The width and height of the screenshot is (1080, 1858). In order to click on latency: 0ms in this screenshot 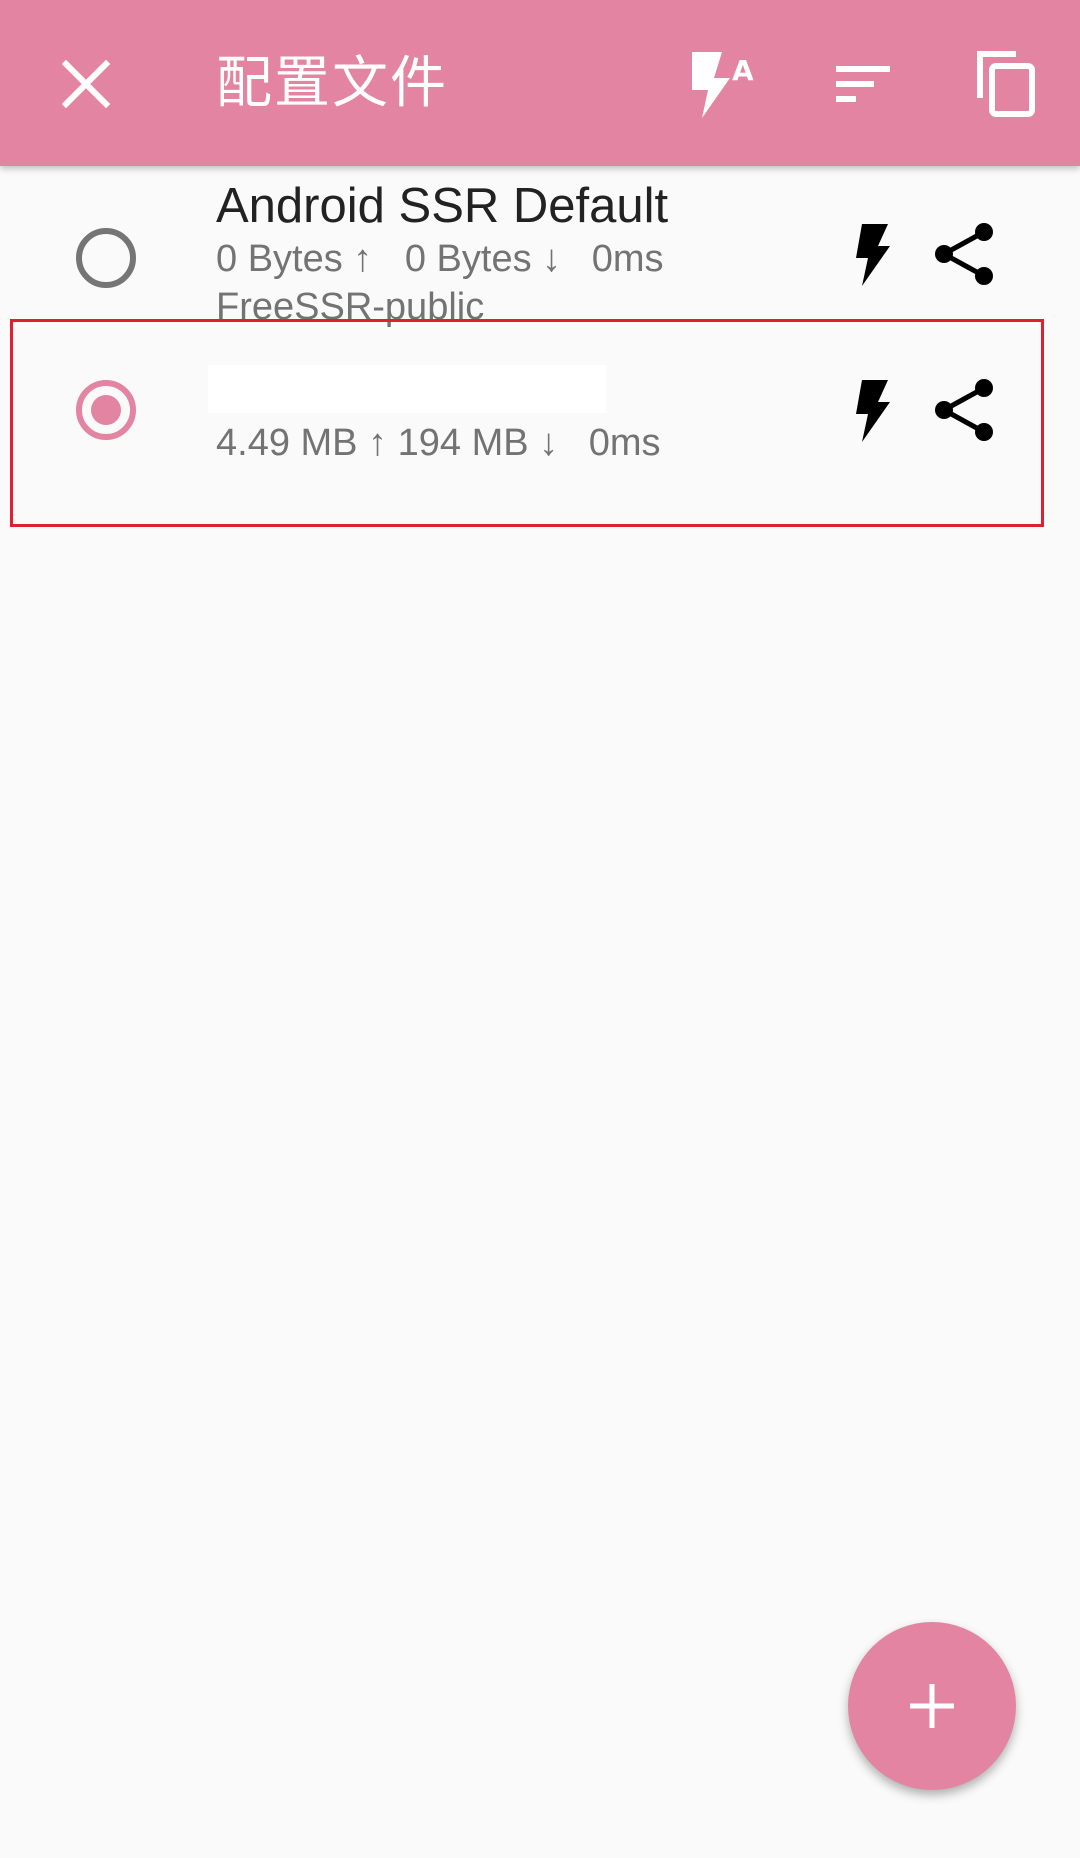, I will do `click(627, 259)`.